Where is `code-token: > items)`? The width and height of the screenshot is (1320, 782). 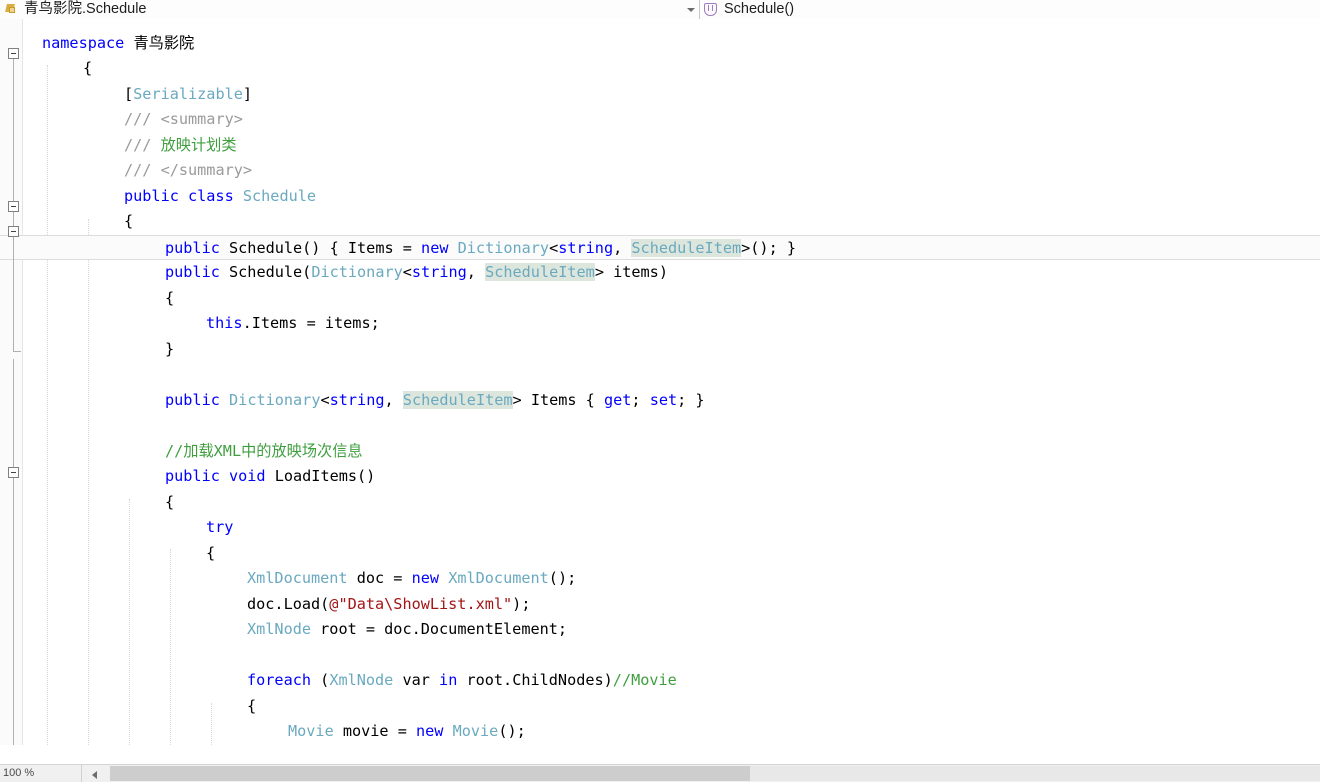
code-token: > items) is located at coordinates (631, 272).